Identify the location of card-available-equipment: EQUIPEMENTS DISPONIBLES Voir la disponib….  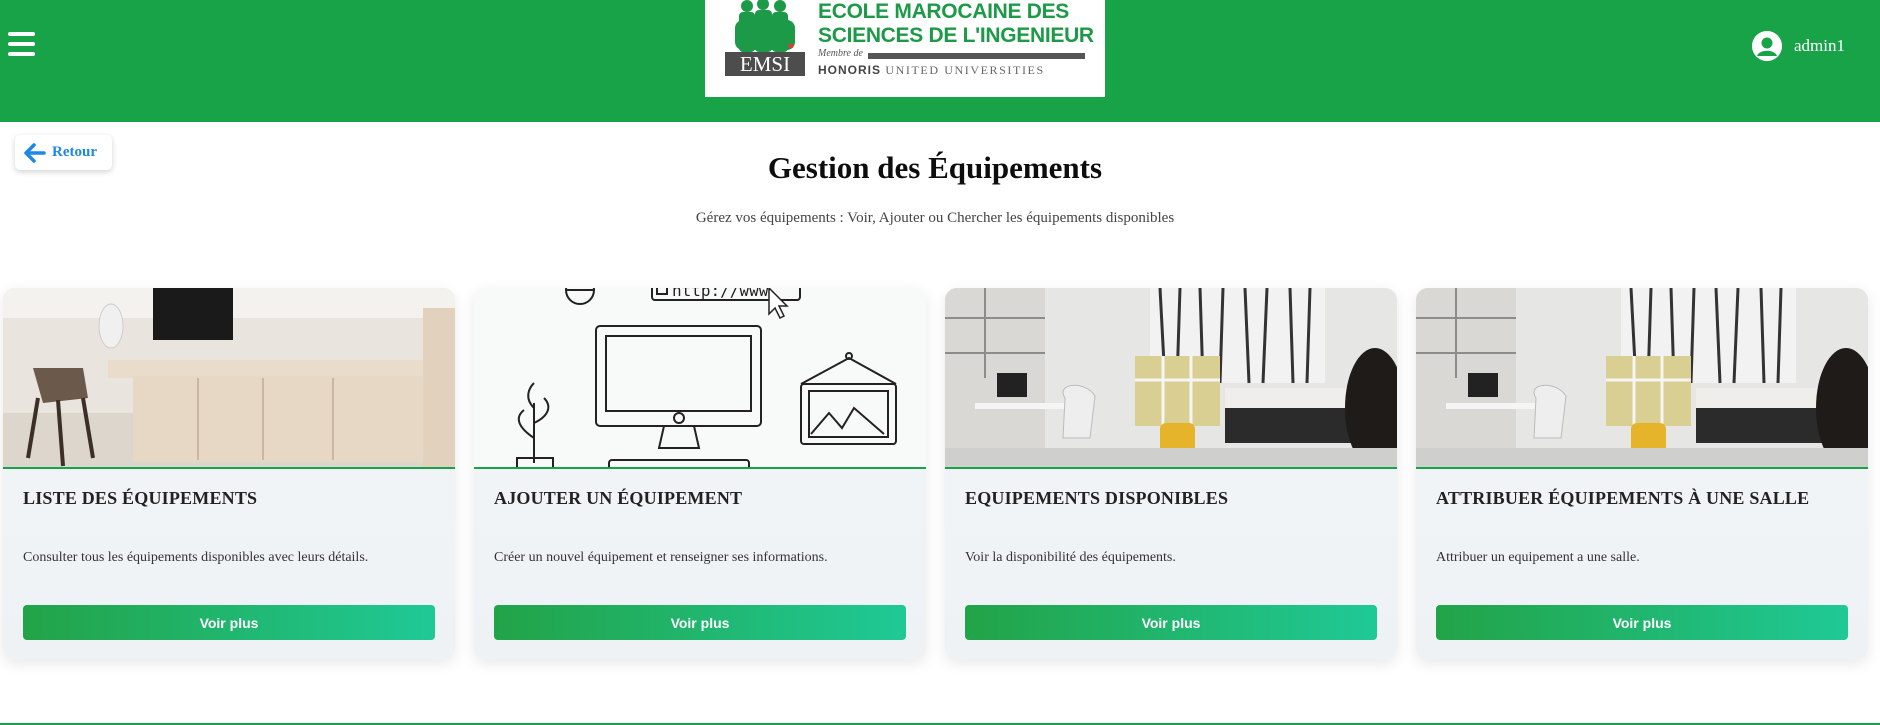
(1171, 474).